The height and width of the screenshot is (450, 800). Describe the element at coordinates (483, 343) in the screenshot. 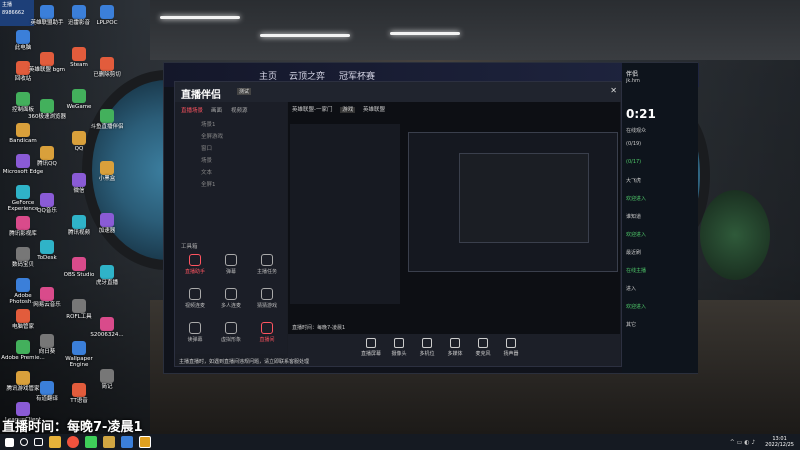

I see `toolbar-icon` at that location.